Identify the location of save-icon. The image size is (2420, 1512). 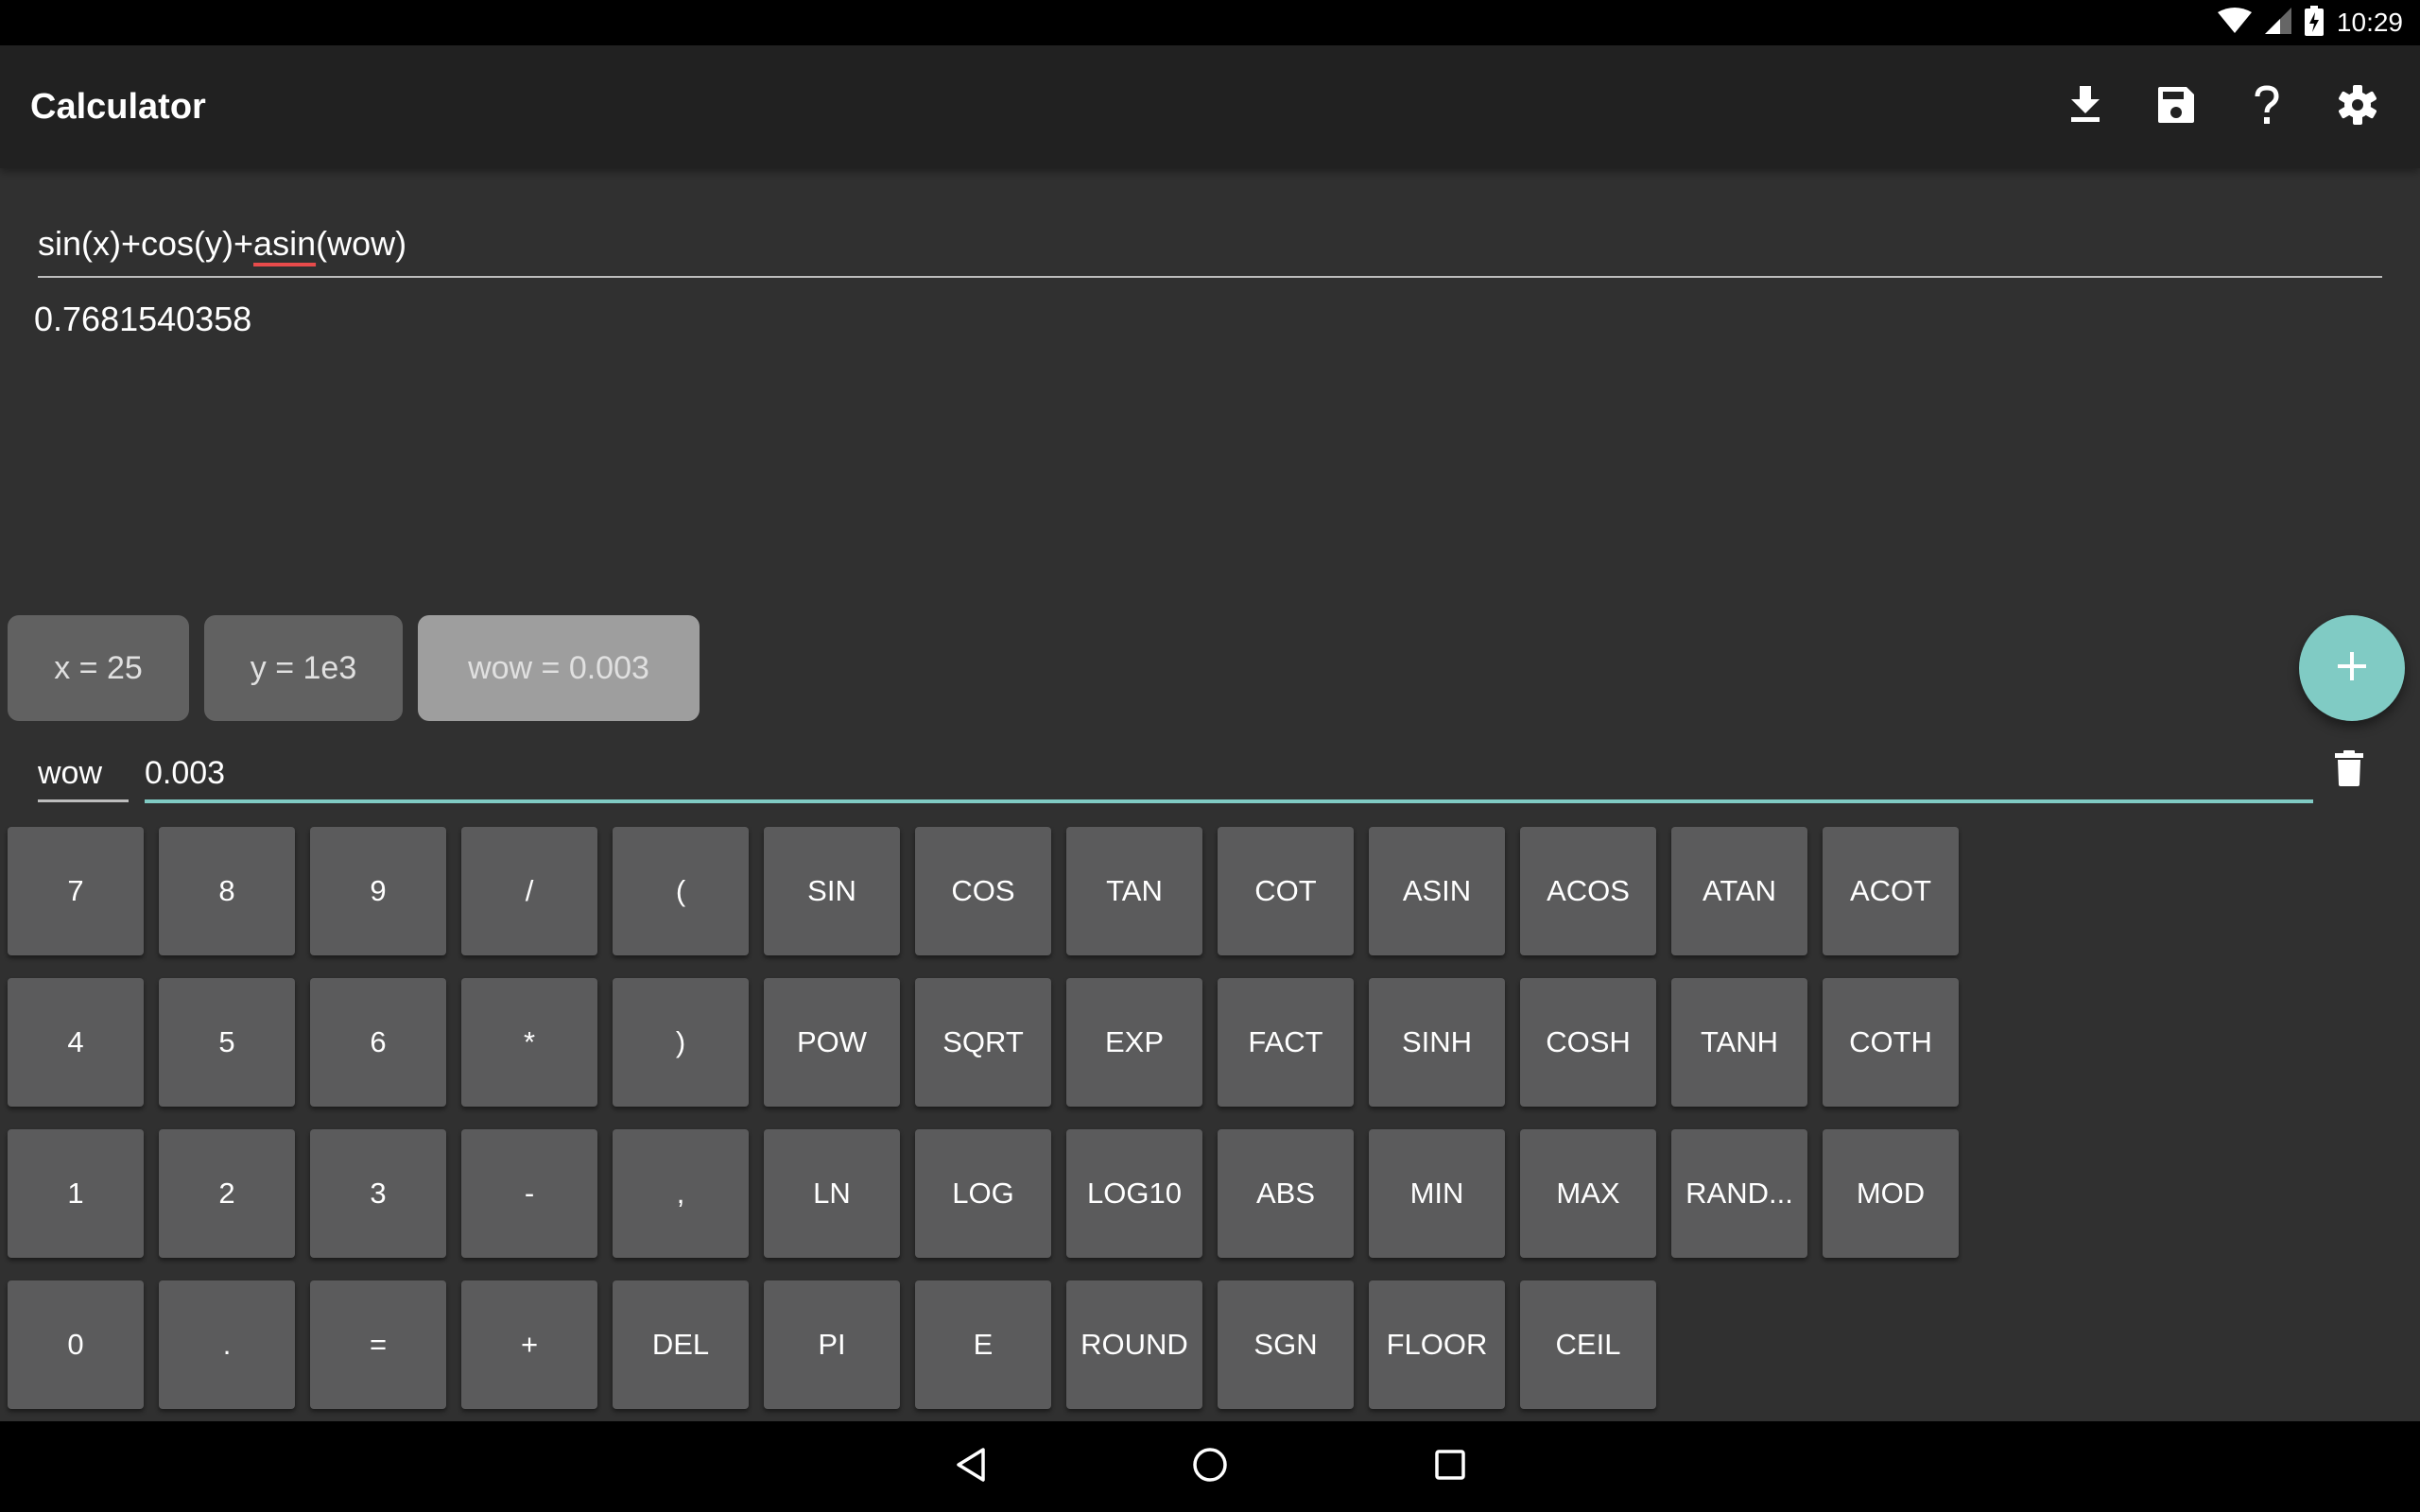
(2176, 107).